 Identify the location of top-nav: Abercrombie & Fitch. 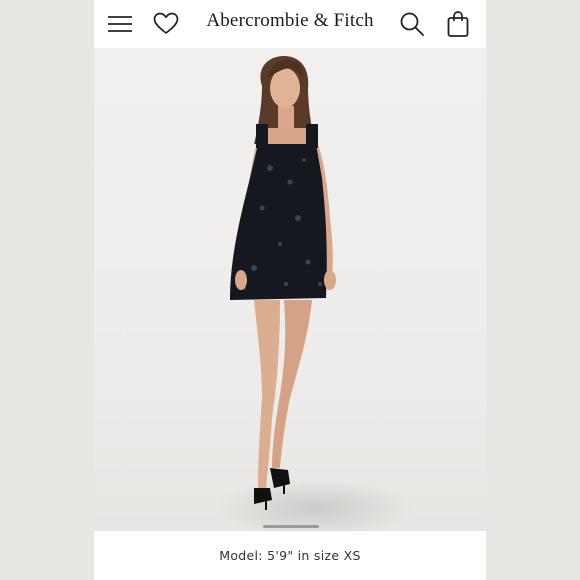
(290, 24).